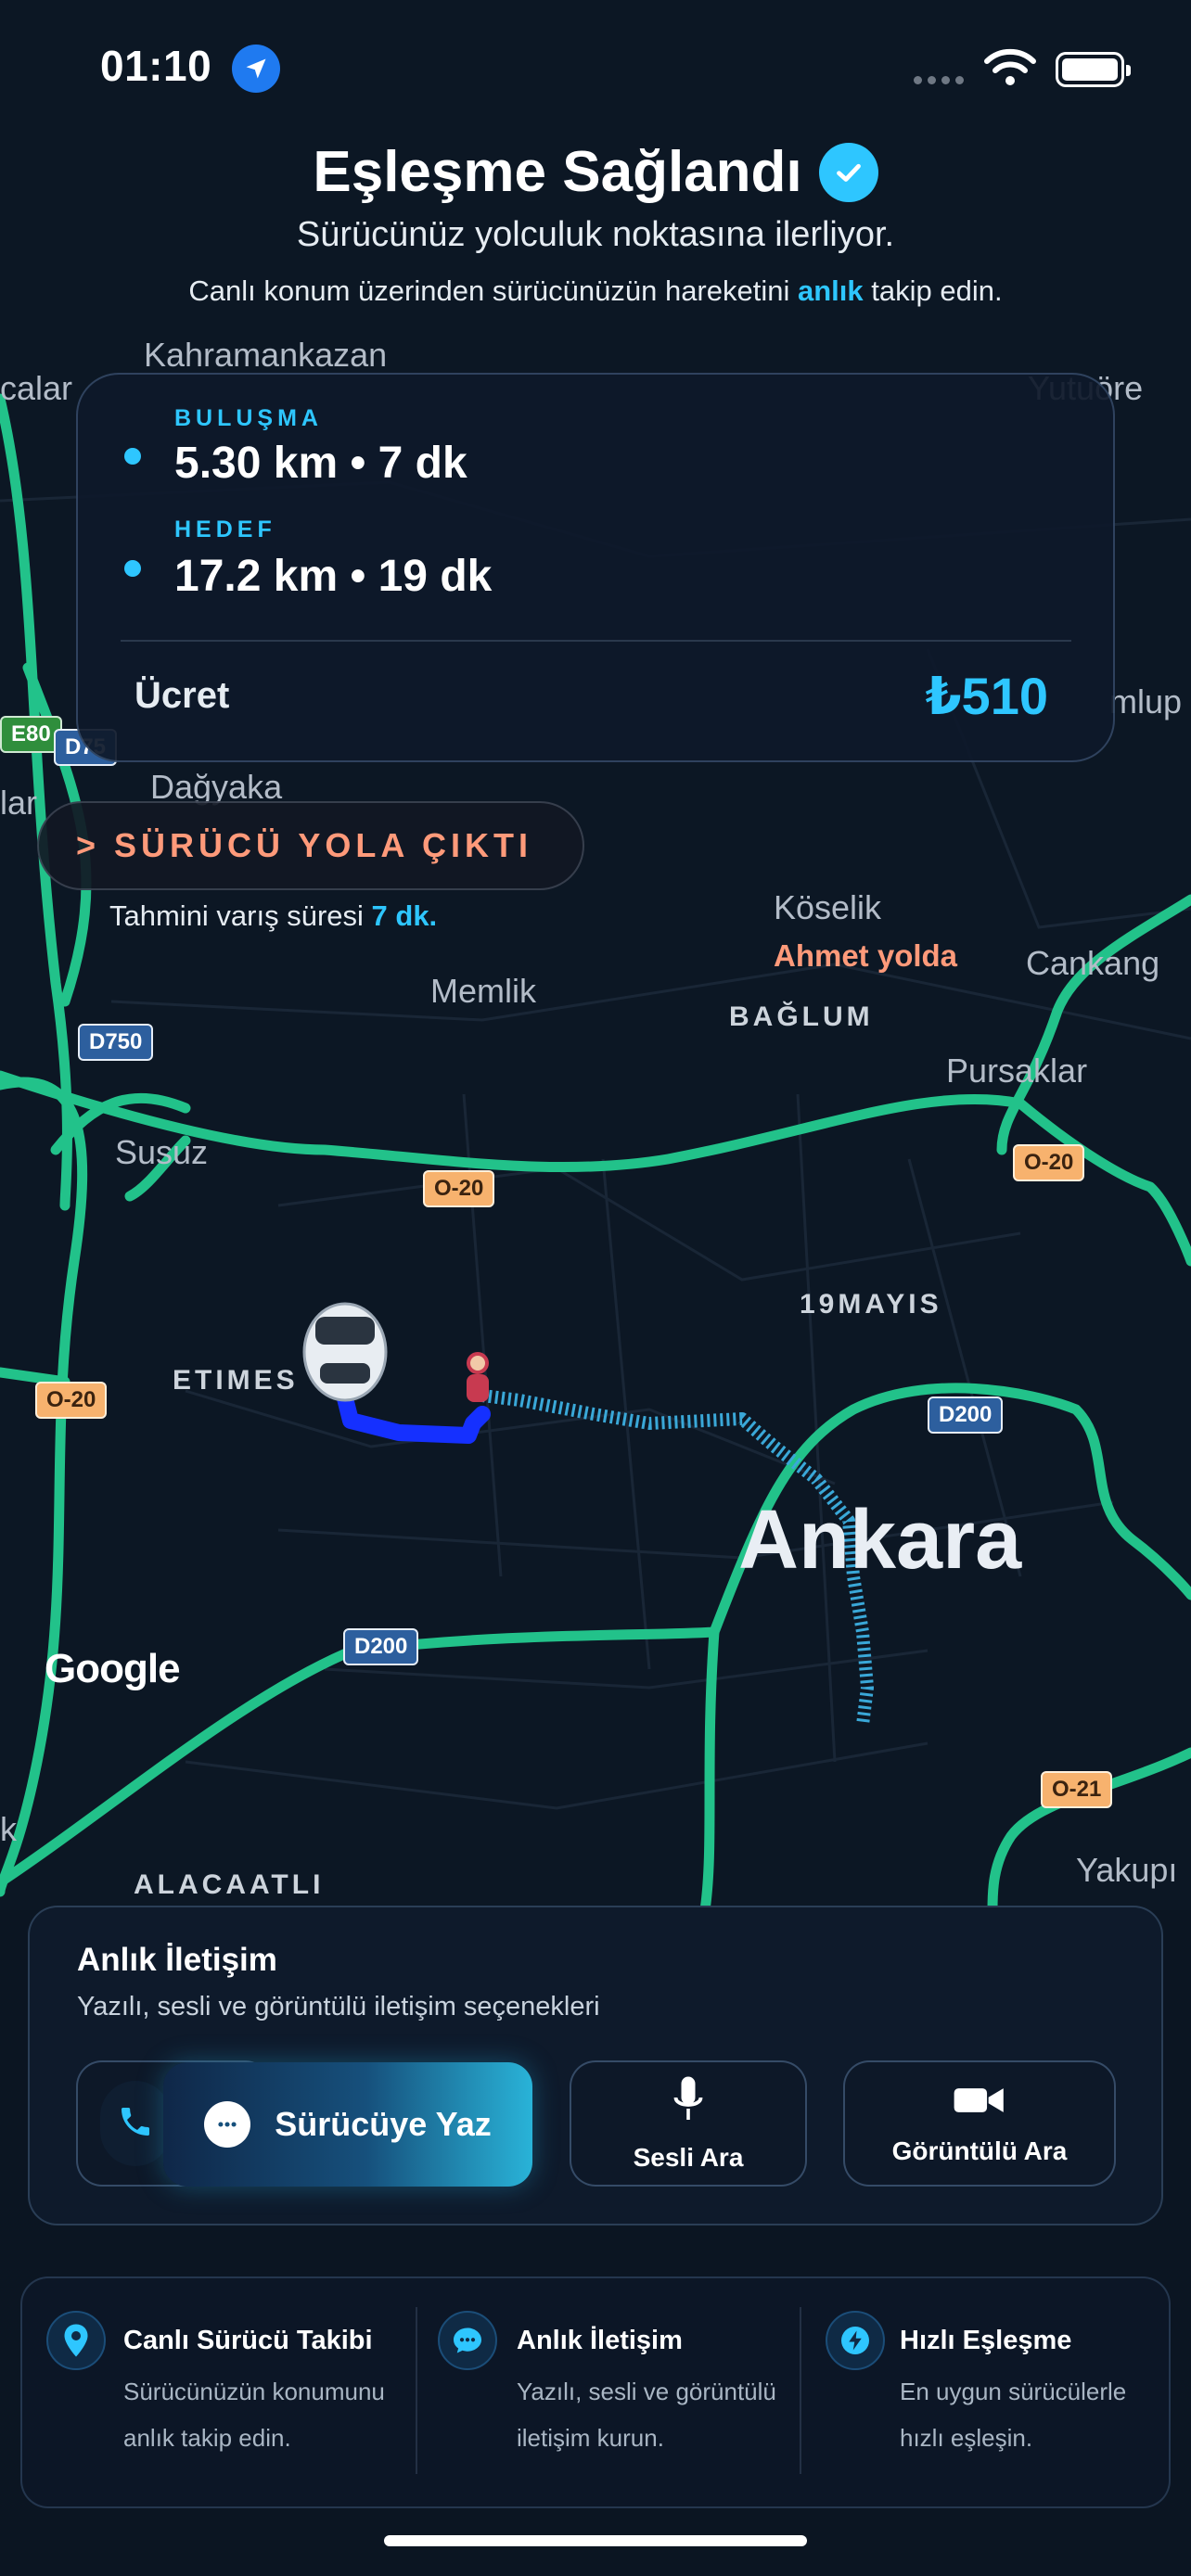 Image resolution: width=1191 pixels, height=2576 pixels. Describe the element at coordinates (483, 991) in the screenshot. I see `map-label-memlik: Memlik` at that location.